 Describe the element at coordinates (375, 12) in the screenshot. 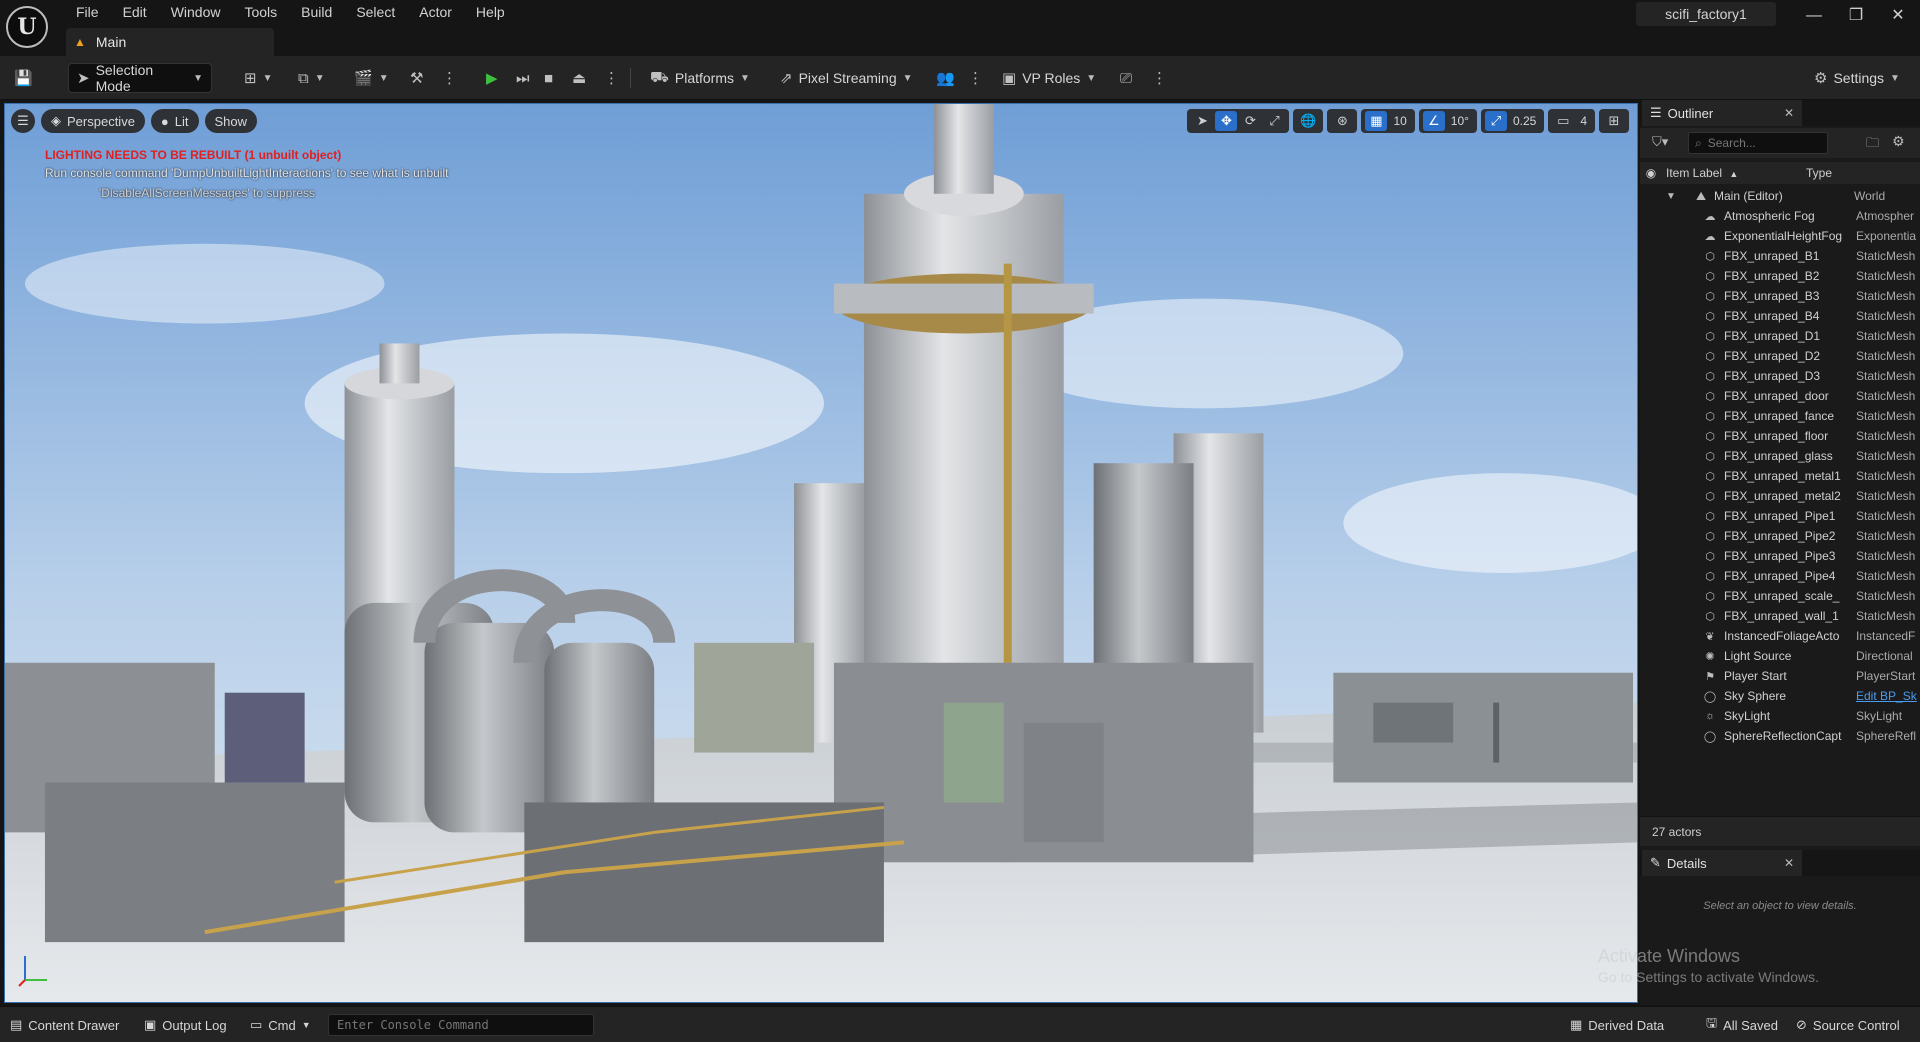

I see `menu-select: Select` at that location.